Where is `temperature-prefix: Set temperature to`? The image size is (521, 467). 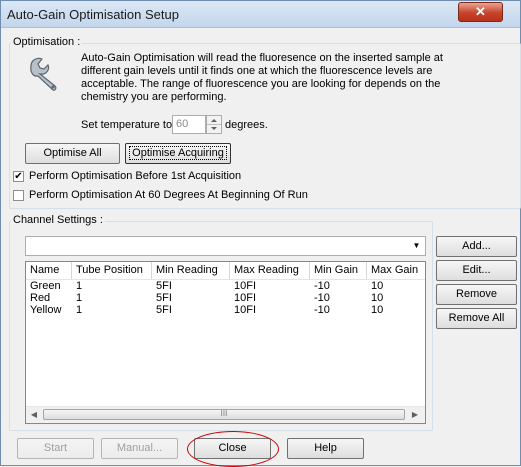 temperature-prefix: Set temperature to is located at coordinates (127, 125).